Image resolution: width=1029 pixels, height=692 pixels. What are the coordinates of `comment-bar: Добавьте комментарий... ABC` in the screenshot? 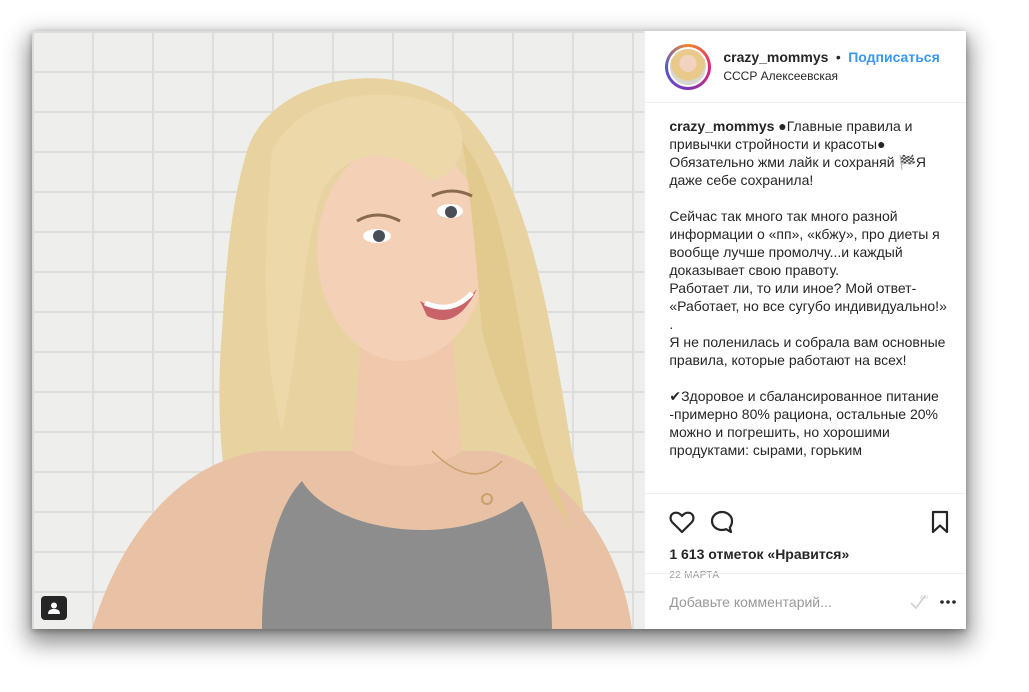 It's located at (805, 601).